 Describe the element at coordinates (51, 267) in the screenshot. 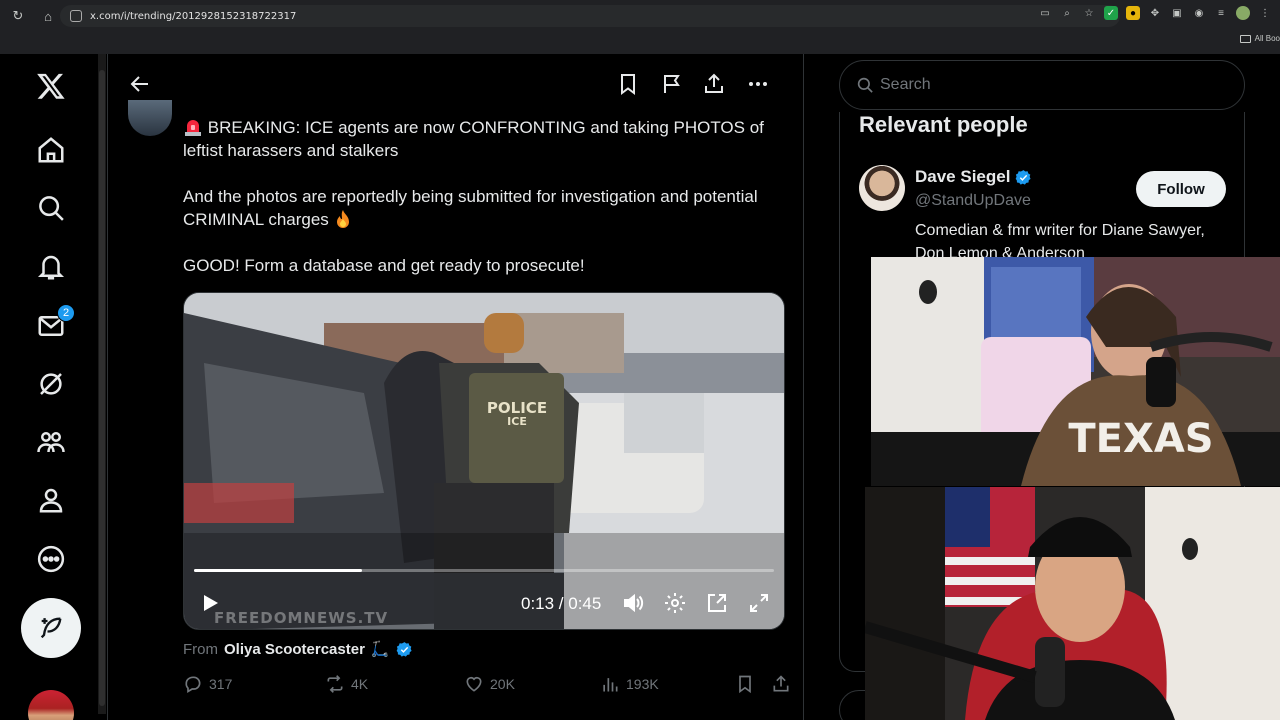

I see `notifications-bell-icon` at that location.